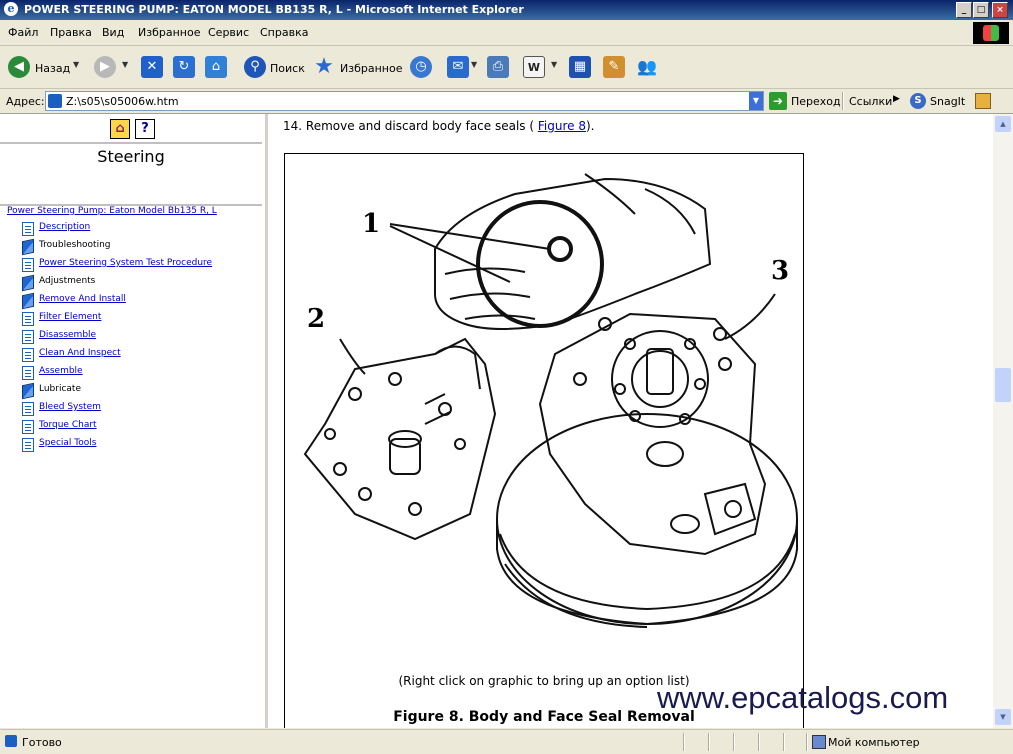  Describe the element at coordinates (1000, 10) in the screenshot. I see `close-button: ×` at that location.